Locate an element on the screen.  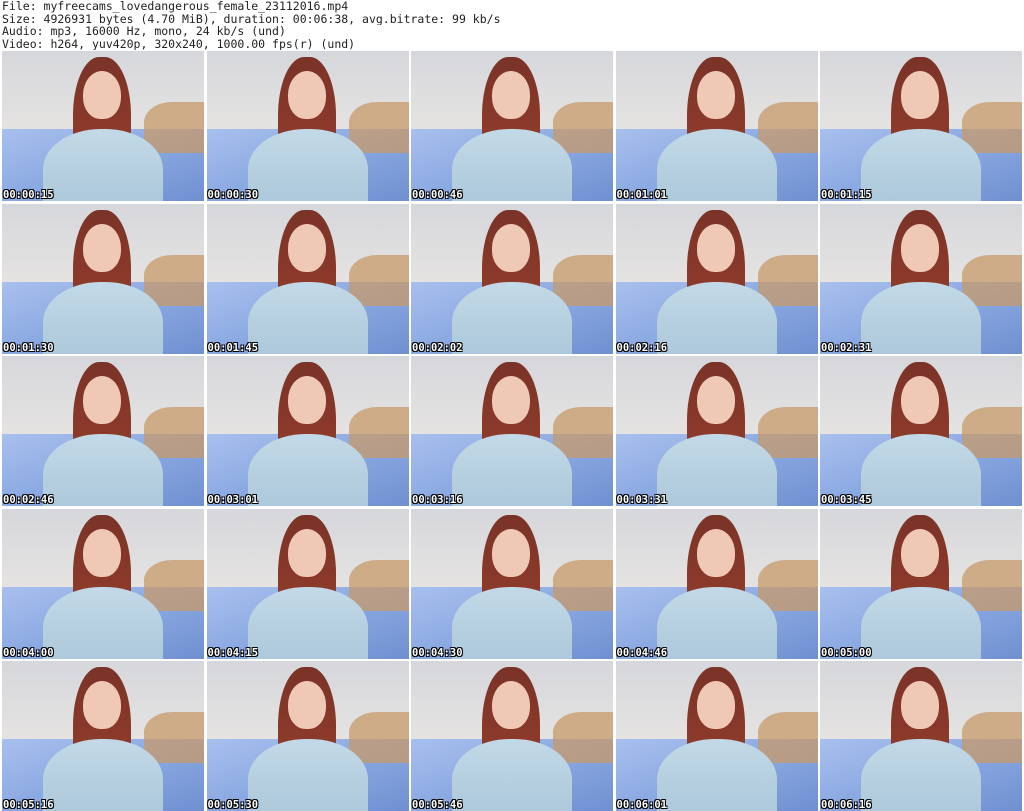
frame-timestamp: 00:03:45 is located at coordinates (846, 500).